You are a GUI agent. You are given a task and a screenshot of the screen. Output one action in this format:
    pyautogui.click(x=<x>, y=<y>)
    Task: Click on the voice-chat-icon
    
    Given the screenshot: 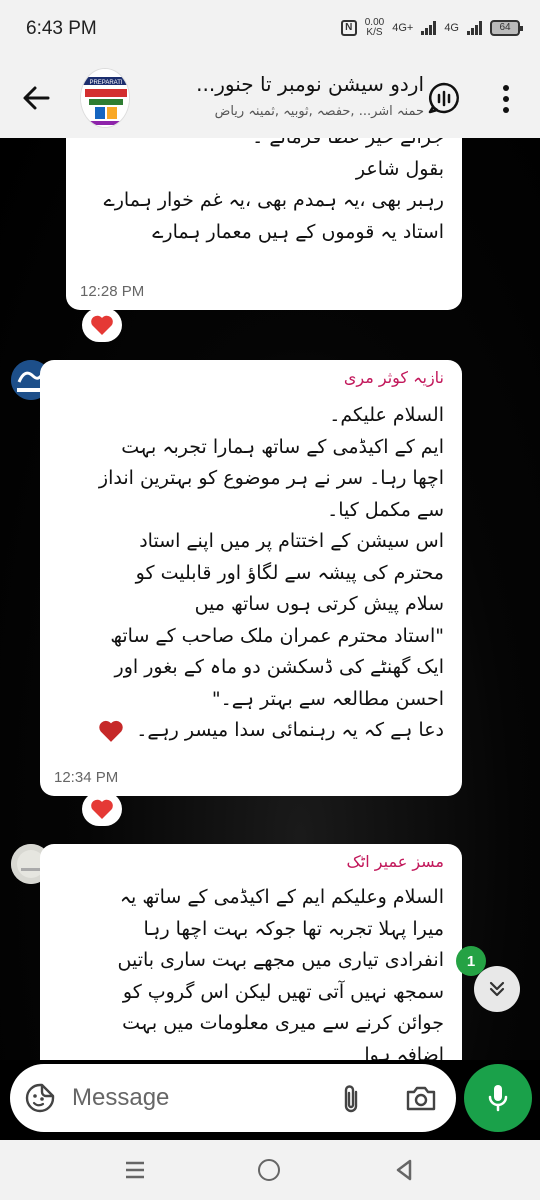 What is the action you would take?
    pyautogui.click(x=443, y=98)
    